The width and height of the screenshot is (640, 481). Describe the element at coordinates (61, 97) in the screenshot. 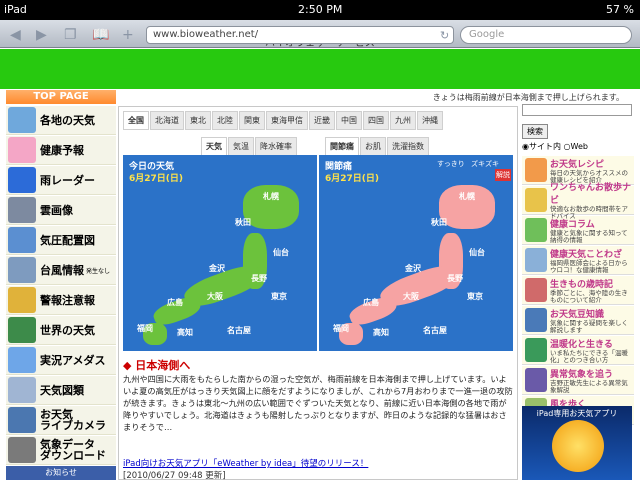

I see `top-page-button: TOP PAGE` at that location.